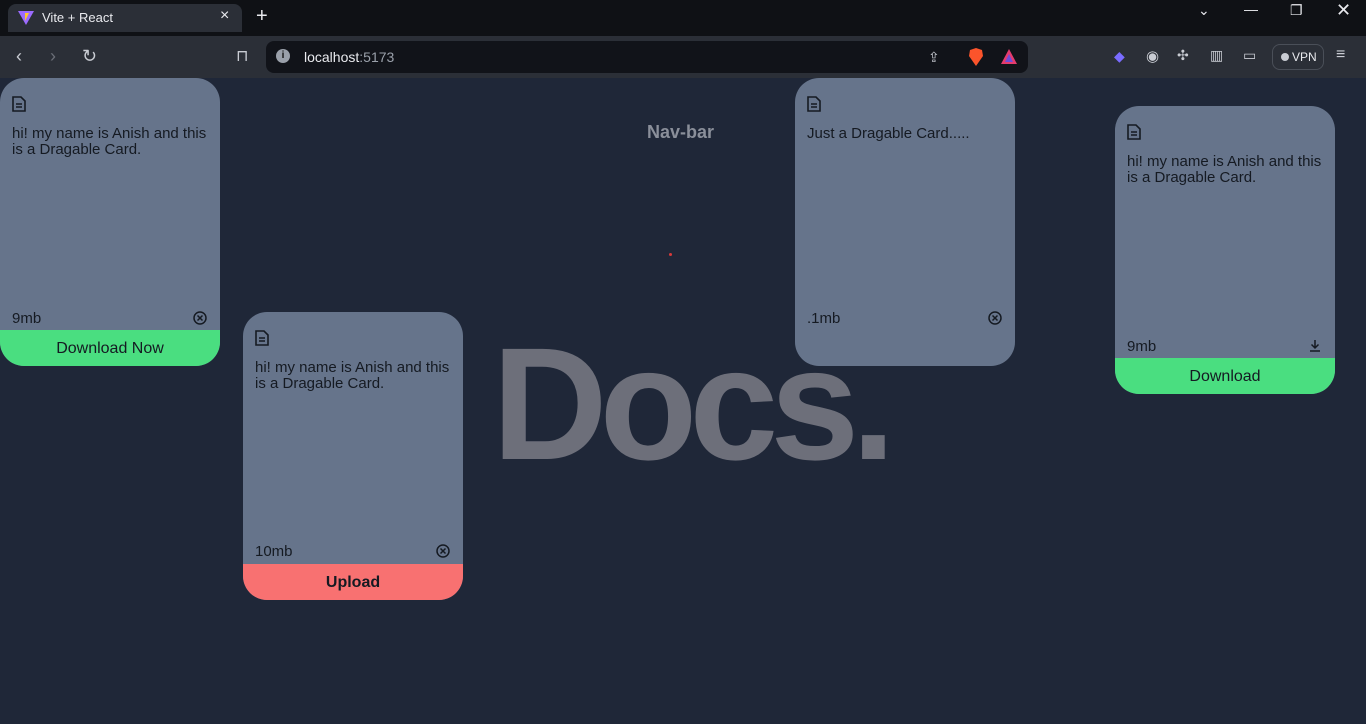 Image resolution: width=1366 pixels, height=724 pixels. Describe the element at coordinates (1304, 57) in the screenshot. I see `vpn-label: VPN` at that location.